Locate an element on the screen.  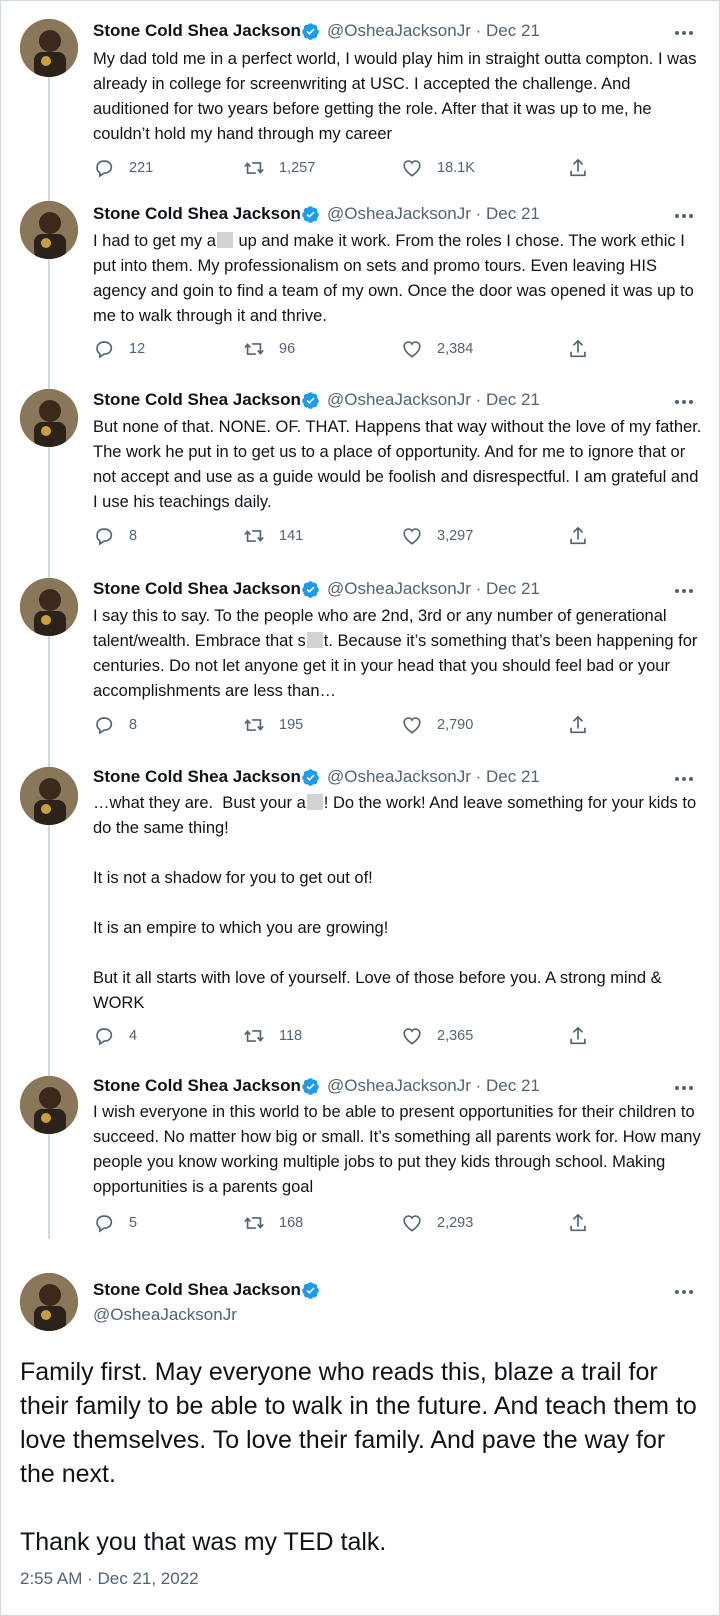
like-count: 3,297 is located at coordinates (455, 536).